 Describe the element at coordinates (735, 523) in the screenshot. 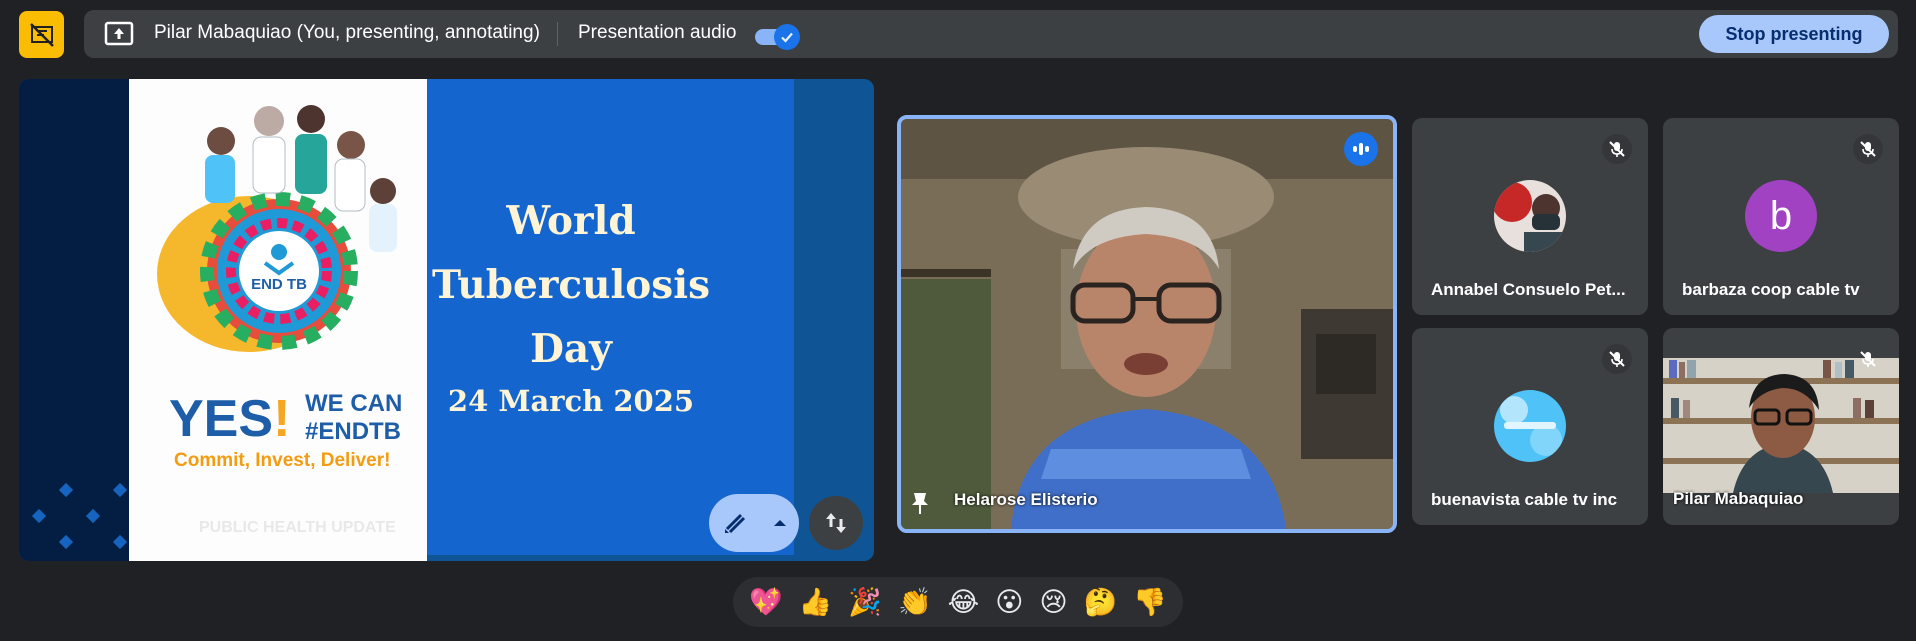

I see `annotate-pen-icon` at that location.